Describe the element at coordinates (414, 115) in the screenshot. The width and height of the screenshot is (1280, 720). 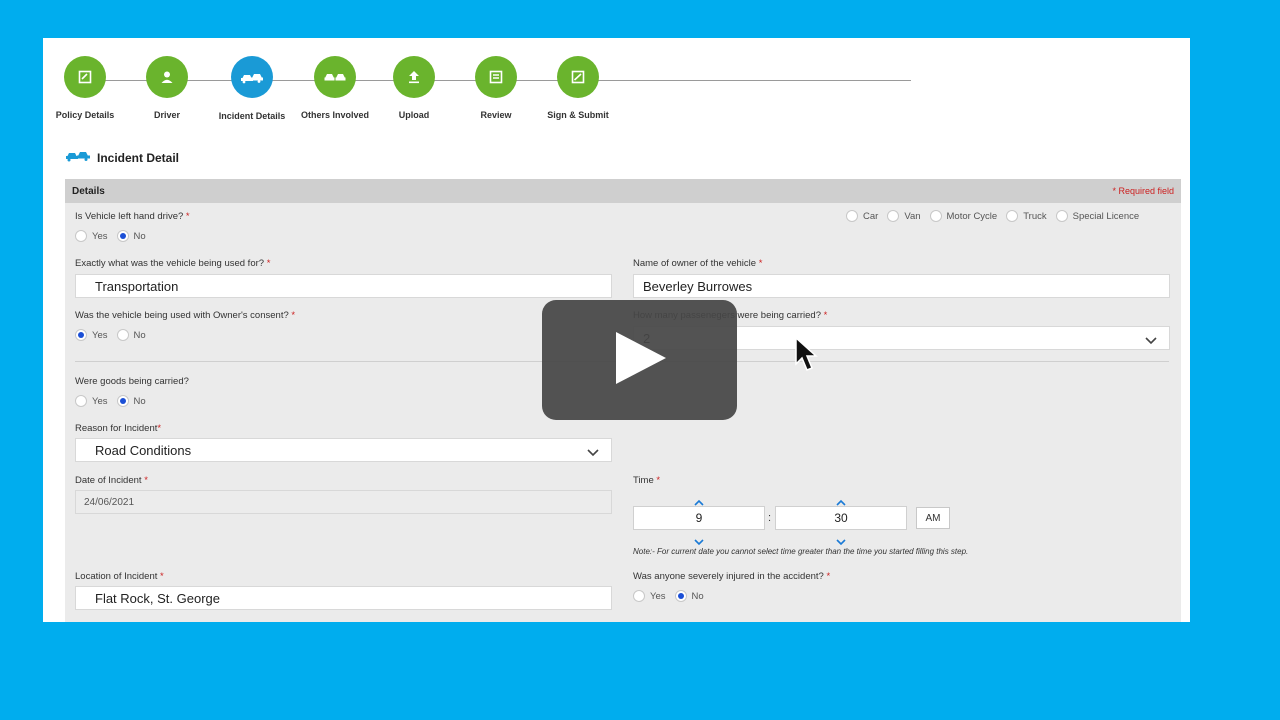
I see `step-label: Upload` at that location.